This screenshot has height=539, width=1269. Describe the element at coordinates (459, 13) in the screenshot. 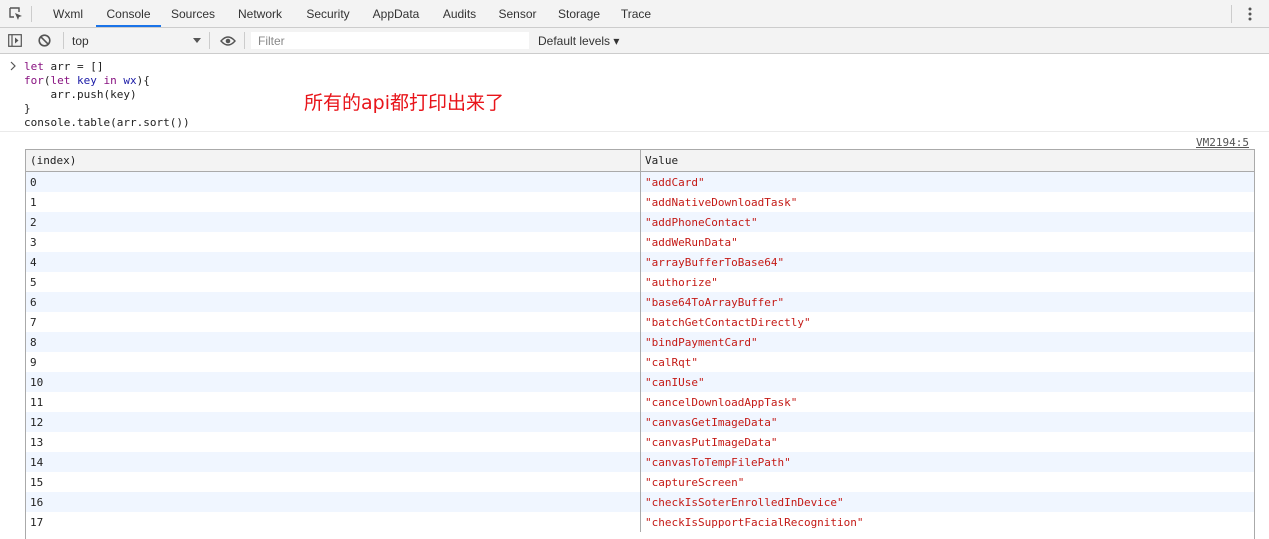

I see `tab-audits: Audits` at that location.